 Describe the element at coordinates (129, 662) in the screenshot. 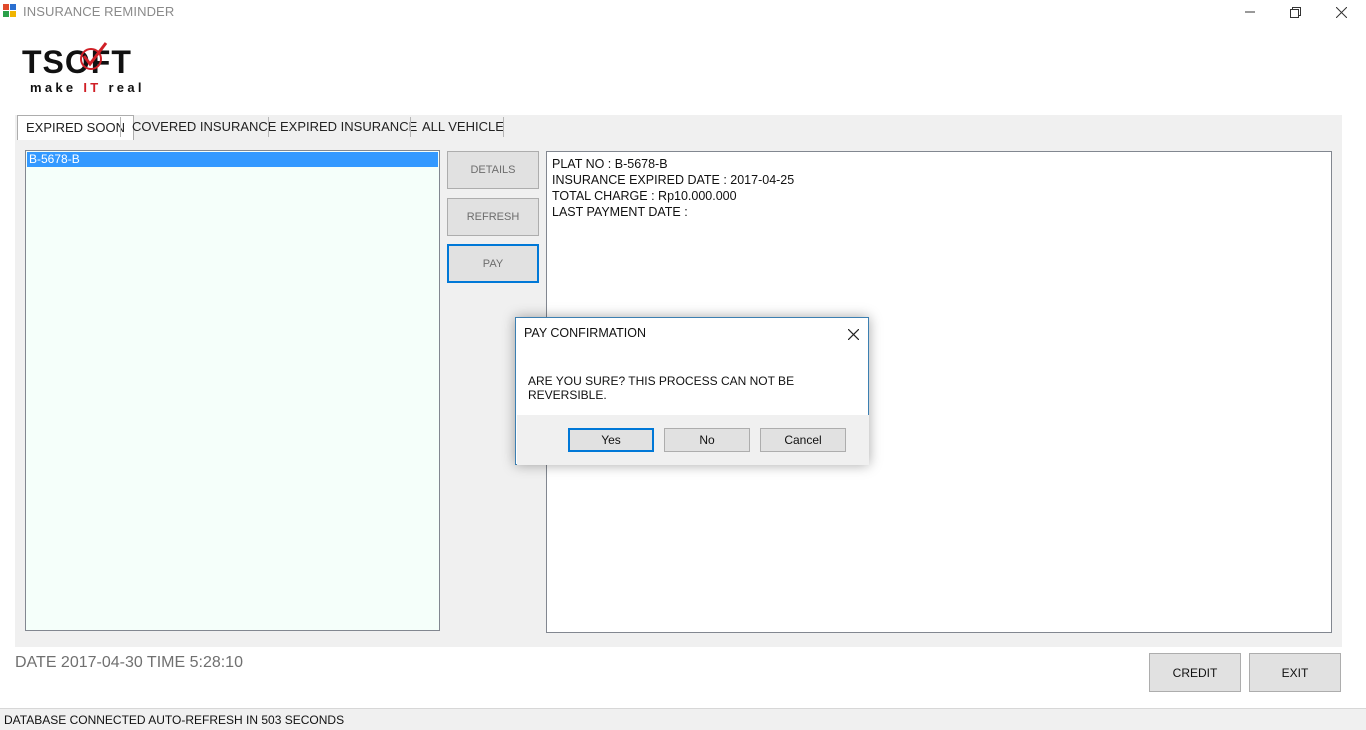

I see `datetime-label: DATE 2017-04-30 TIME 5:28:10` at that location.